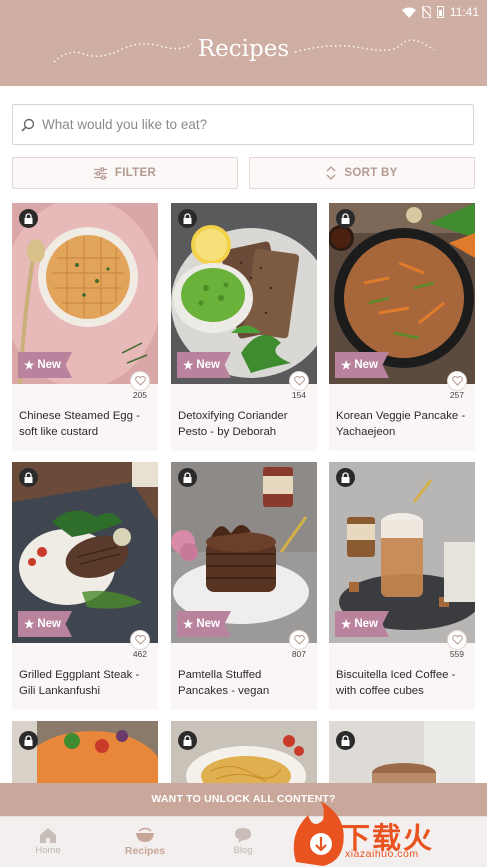 The image size is (487, 867). Describe the element at coordinates (408, 12) in the screenshot. I see `wifi-icon` at that location.